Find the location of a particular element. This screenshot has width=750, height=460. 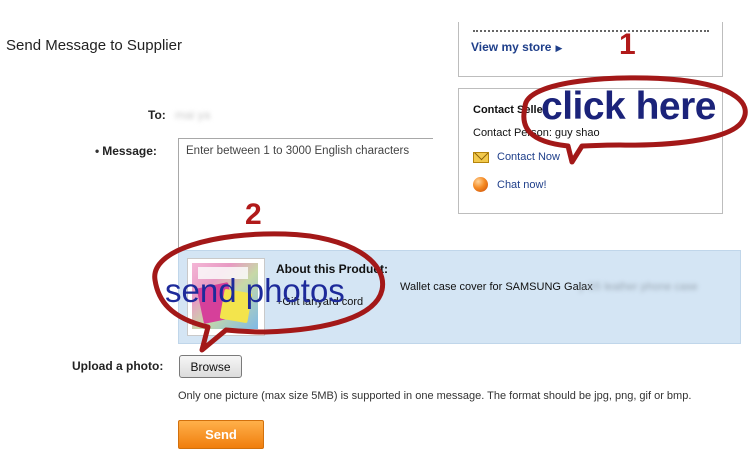

product-title-blurred: y S5 leather phone case is located at coordinates (638, 287).